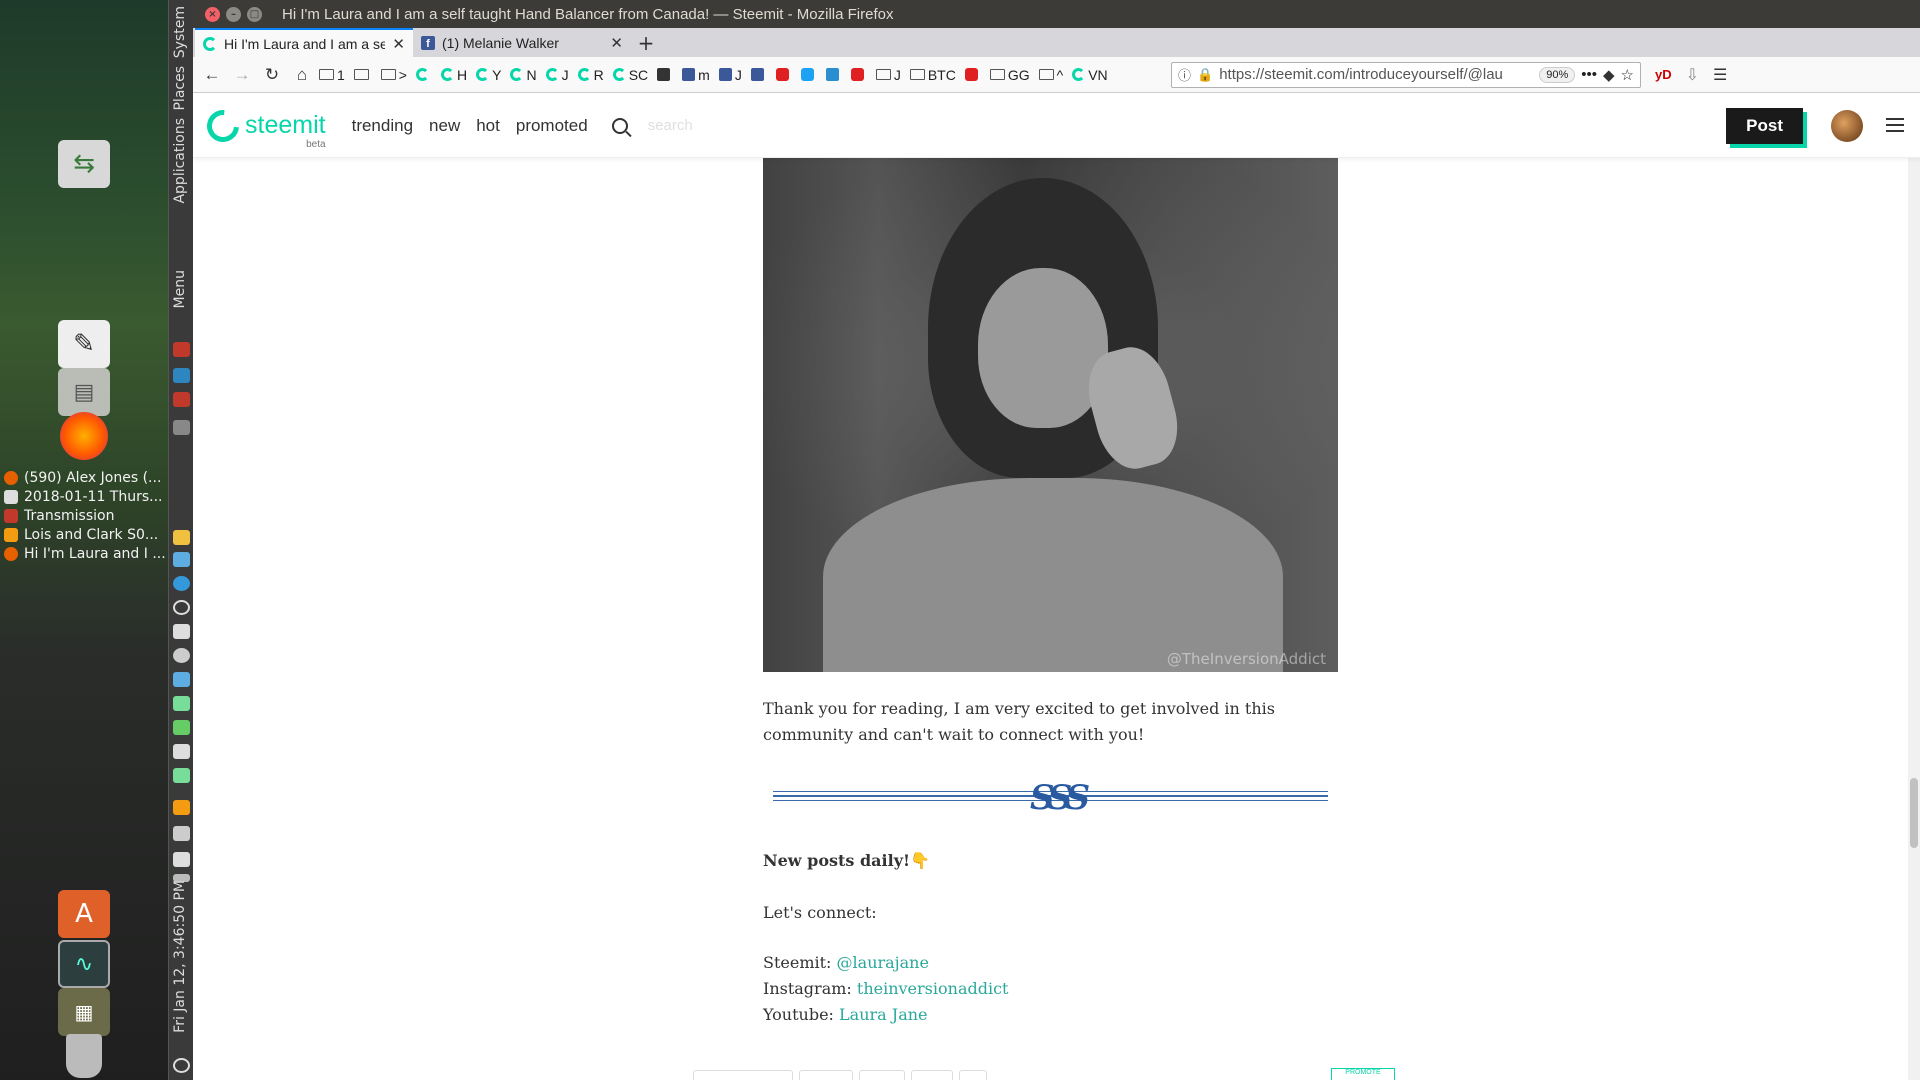  Describe the element at coordinates (84, 1012) in the screenshot. I see `workspace-switcher-icon: ▦` at that location.